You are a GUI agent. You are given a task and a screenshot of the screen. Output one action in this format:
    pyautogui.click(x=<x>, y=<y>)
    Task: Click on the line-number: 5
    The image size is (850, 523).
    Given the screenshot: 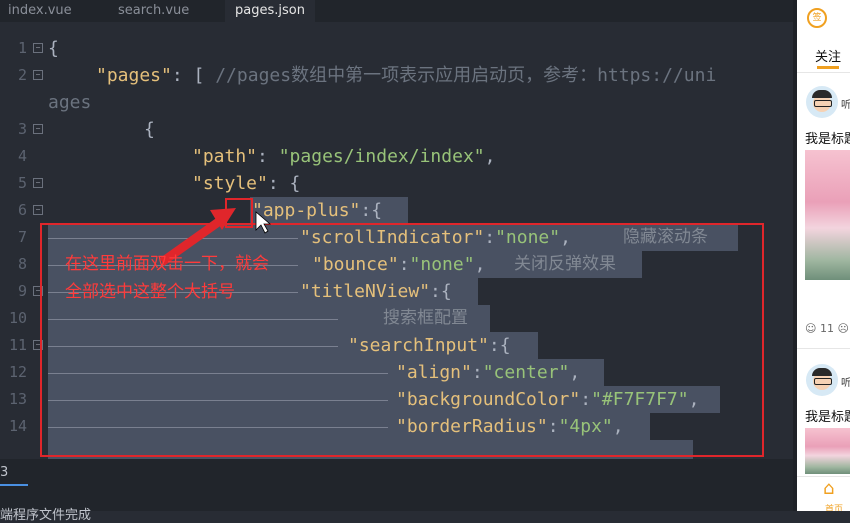 What is the action you would take?
    pyautogui.click(x=22, y=183)
    